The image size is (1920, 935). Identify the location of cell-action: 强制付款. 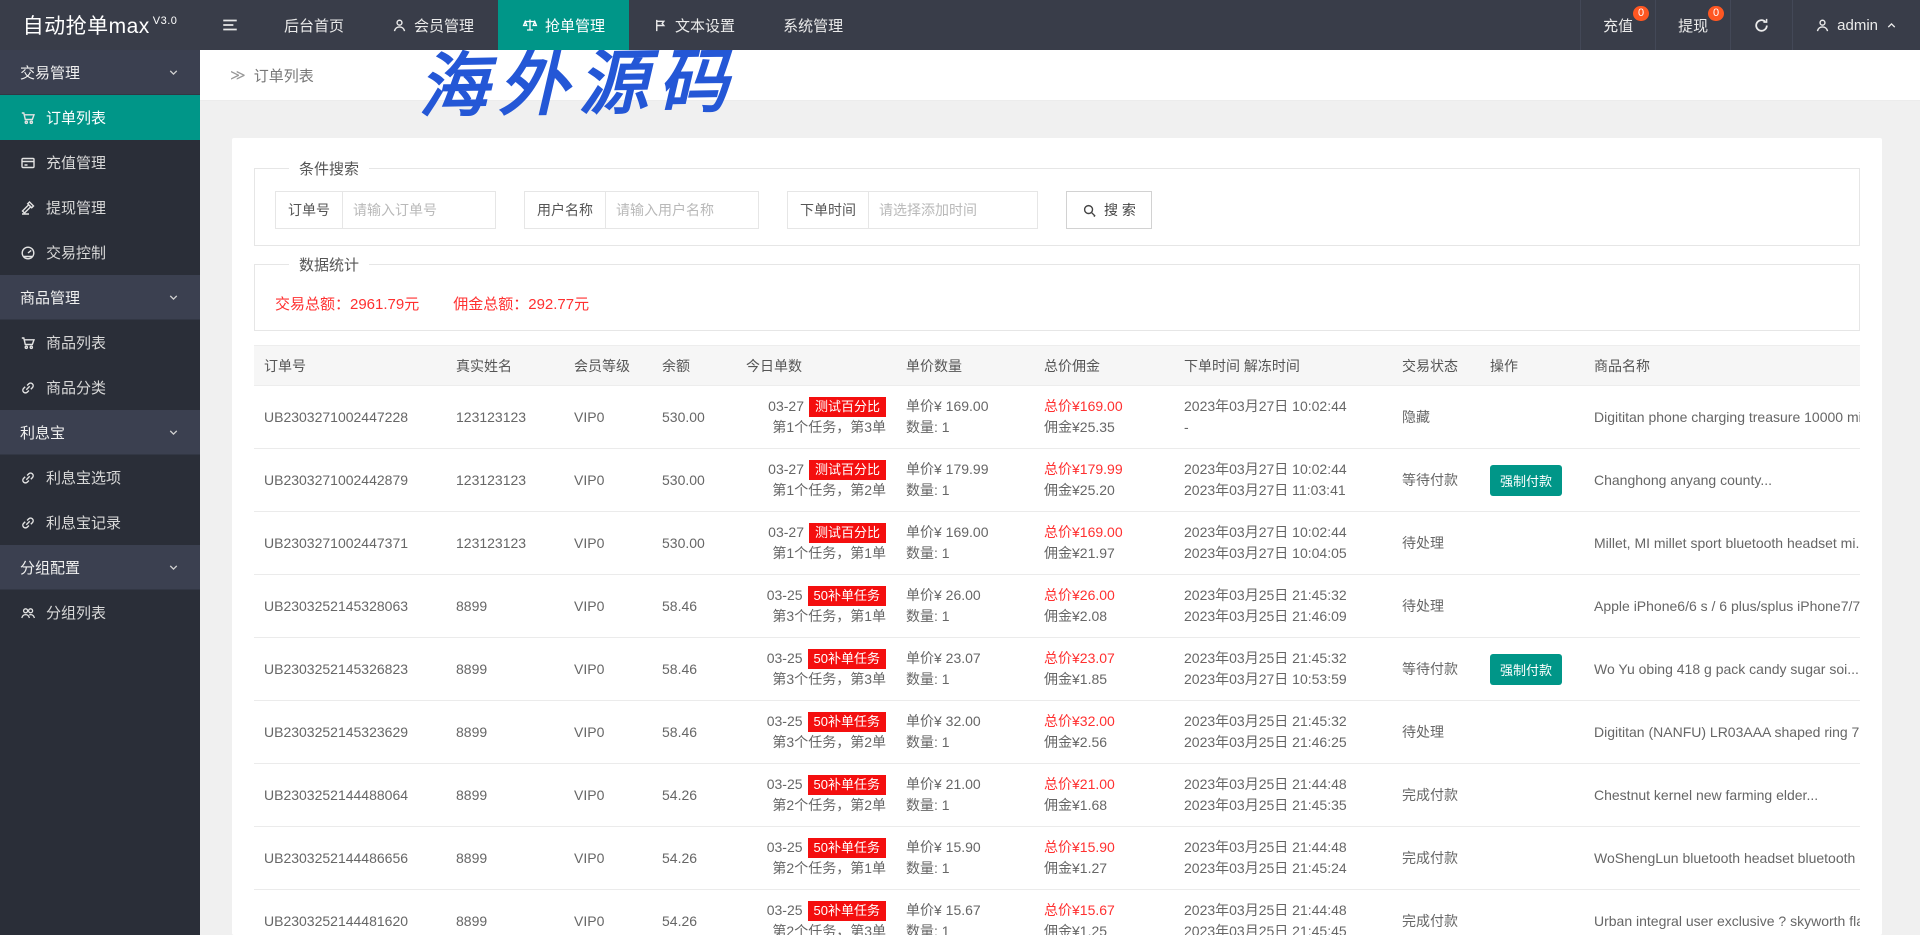
(1532, 480).